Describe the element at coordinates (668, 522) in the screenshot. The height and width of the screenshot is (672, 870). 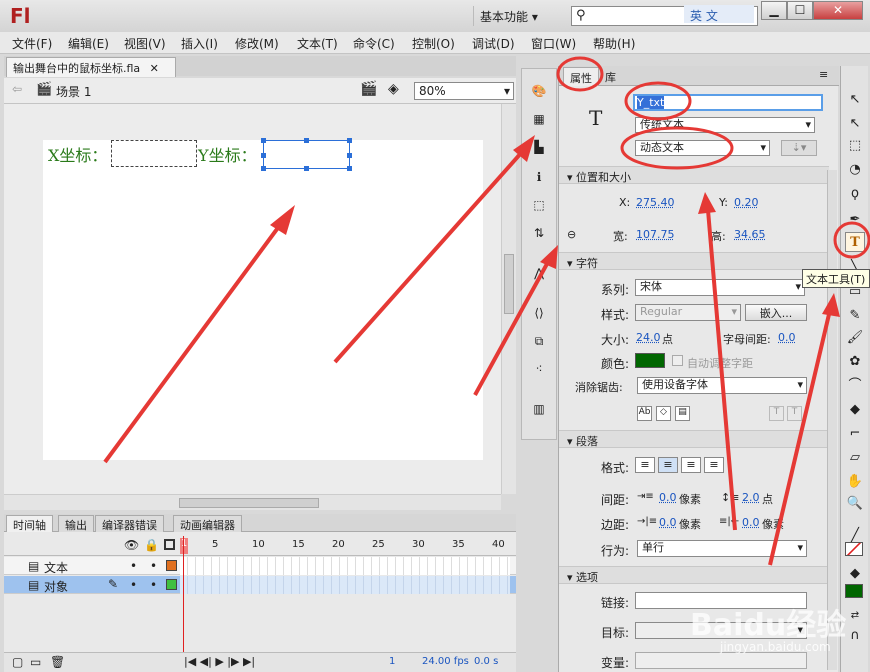
I see `left-margin-value: 0.0` at that location.